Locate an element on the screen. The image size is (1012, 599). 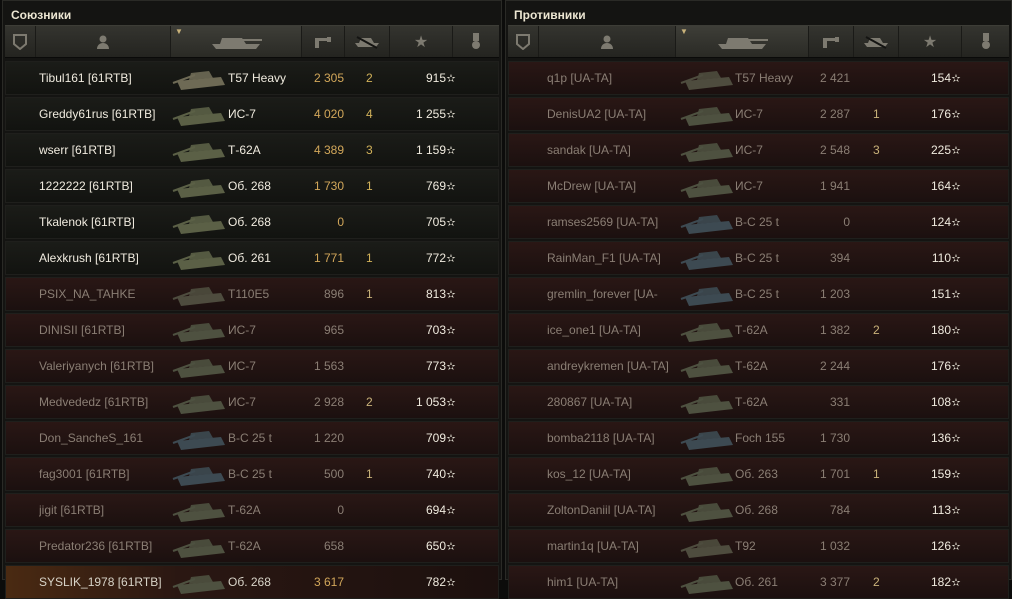
player-row: fag3001 [61RTB] B-C 25 t 500 1 740 ✫ is located at coordinates (252, 474).